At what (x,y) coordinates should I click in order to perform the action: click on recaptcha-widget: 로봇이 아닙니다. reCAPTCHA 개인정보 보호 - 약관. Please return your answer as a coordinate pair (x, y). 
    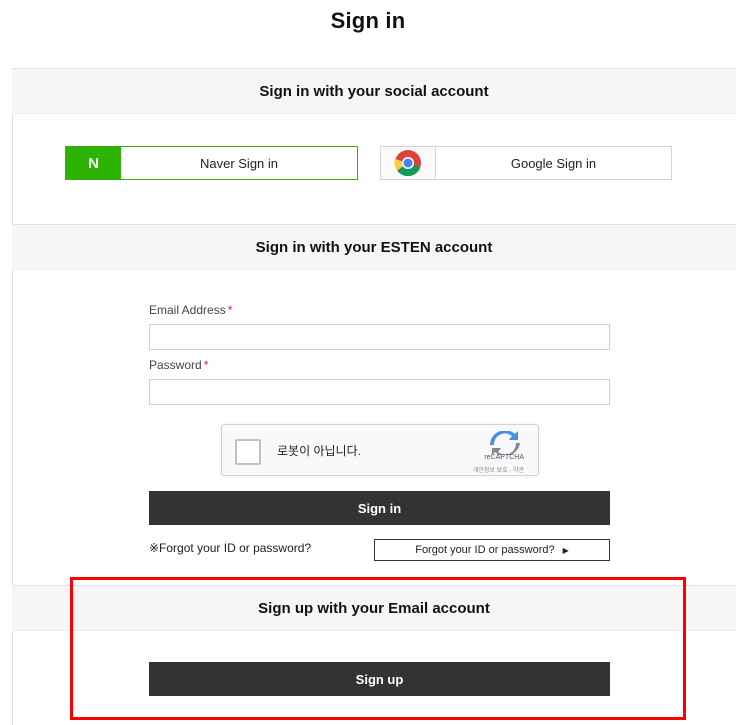
    Looking at the image, I should click on (380, 450).